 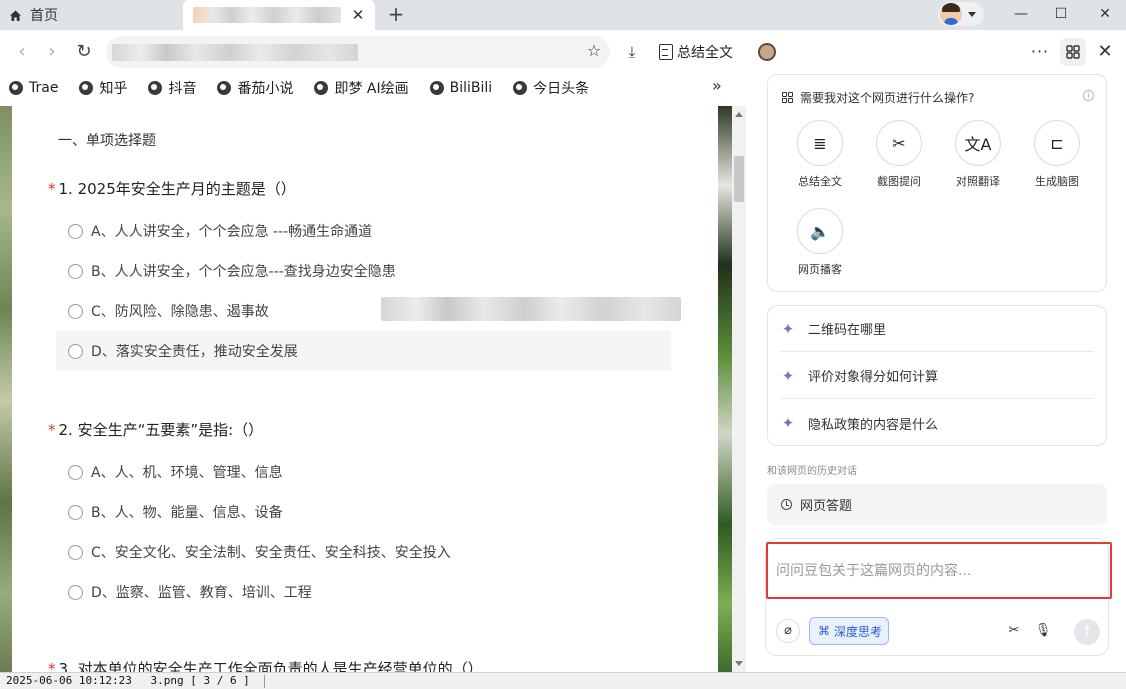 I want to click on suggestion-item: ✦ 评价对象得分如何计算, so click(x=937, y=376).